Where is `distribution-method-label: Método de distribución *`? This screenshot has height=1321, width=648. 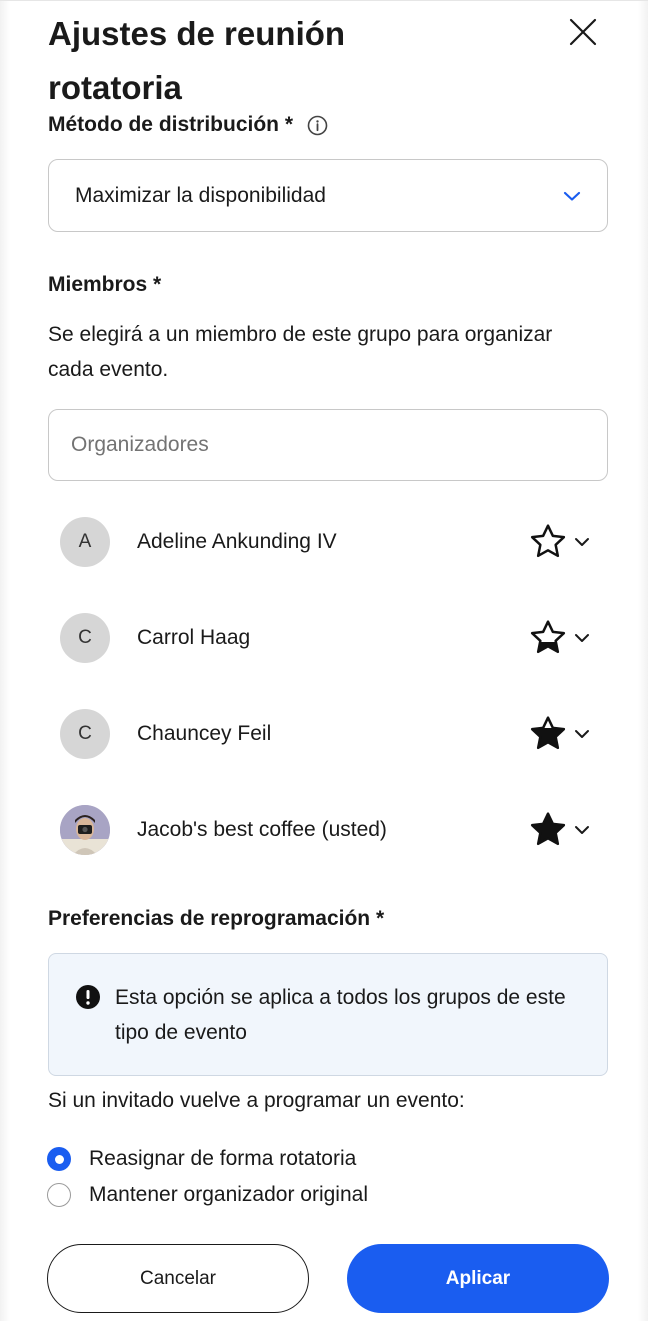
distribution-method-label: Método de distribución * is located at coordinates (188, 125).